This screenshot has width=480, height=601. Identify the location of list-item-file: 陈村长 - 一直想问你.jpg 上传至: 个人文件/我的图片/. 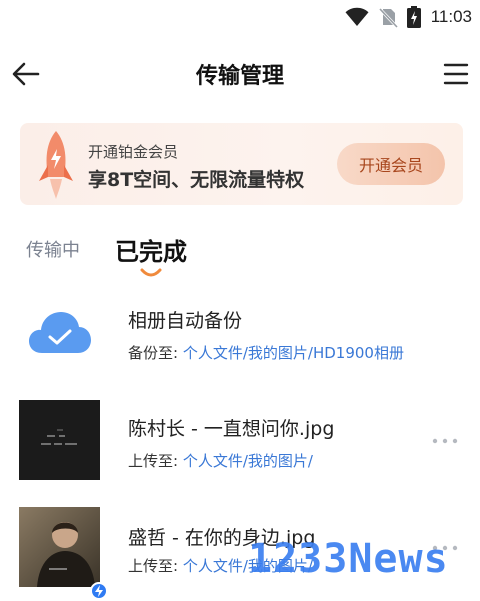
(240, 441).